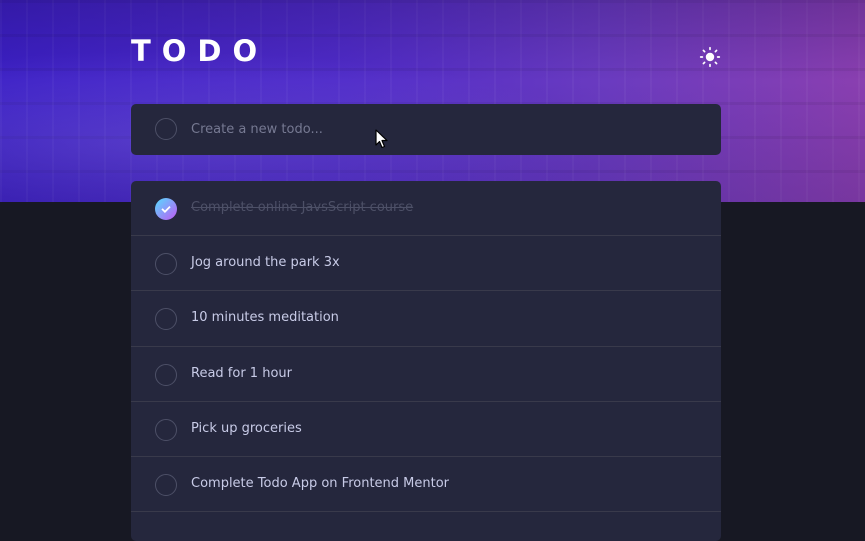 The image size is (865, 541). Describe the element at coordinates (246, 428) in the screenshot. I see `todo-label: Pick up groceries` at that location.